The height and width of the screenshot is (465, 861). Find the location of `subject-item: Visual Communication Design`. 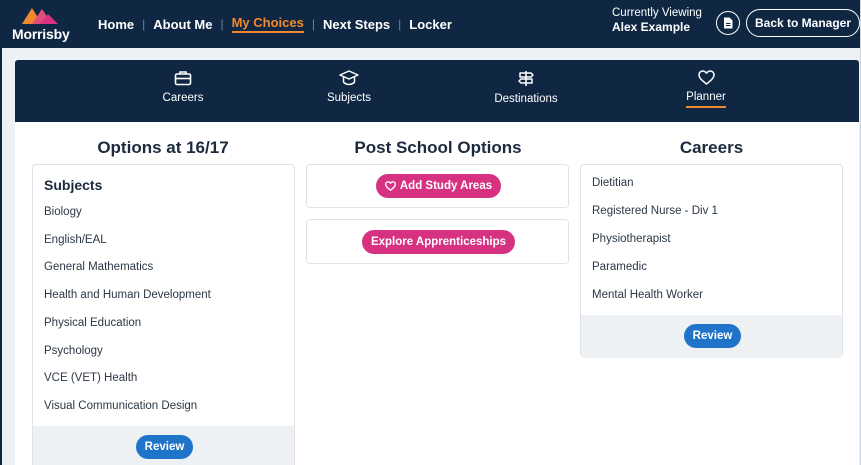

subject-item: Visual Communication Design is located at coordinates (121, 406).